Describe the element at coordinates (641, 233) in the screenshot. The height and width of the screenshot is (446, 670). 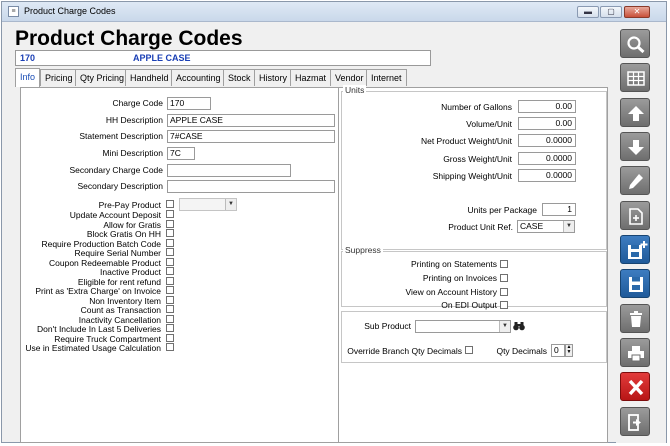
I see `right-toolbar` at that location.